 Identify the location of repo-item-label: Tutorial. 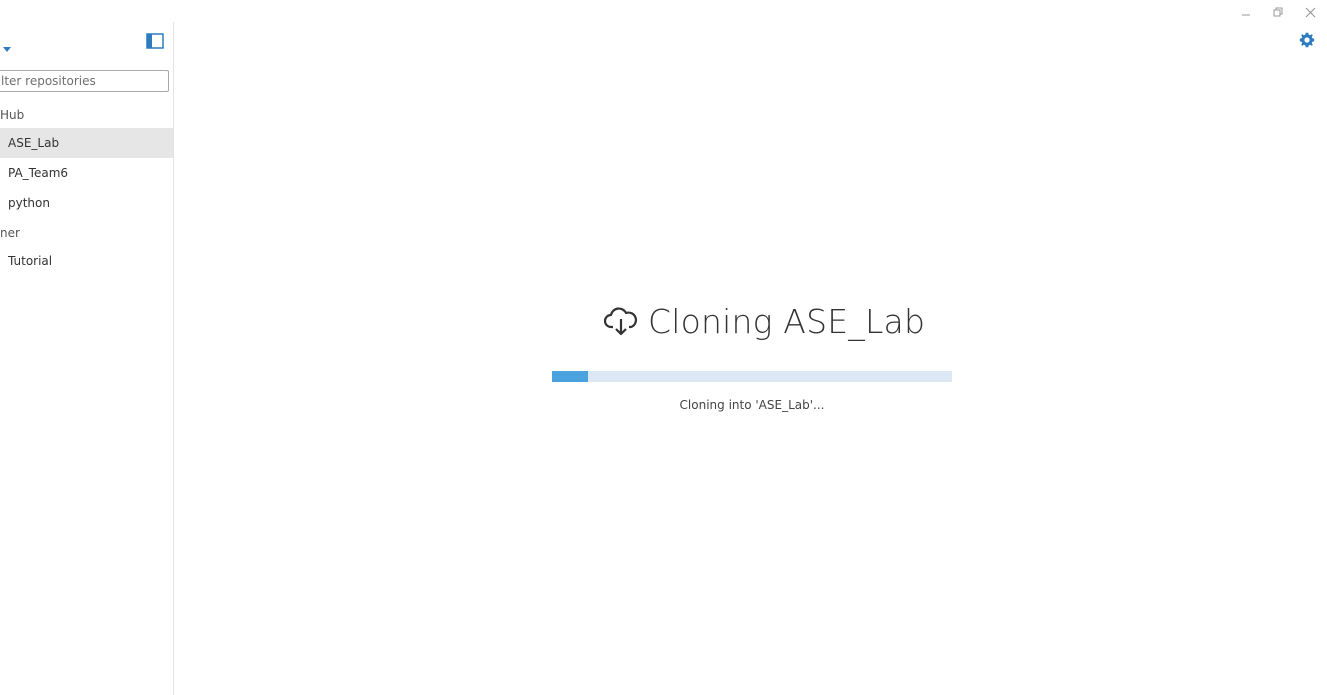
(30, 261).